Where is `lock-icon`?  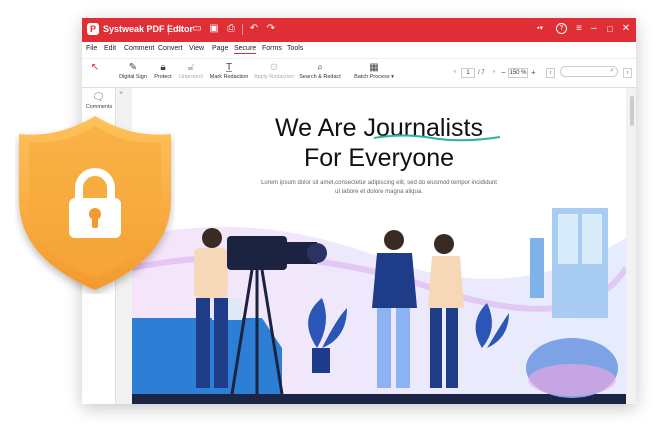 lock-icon is located at coordinates (95, 203).